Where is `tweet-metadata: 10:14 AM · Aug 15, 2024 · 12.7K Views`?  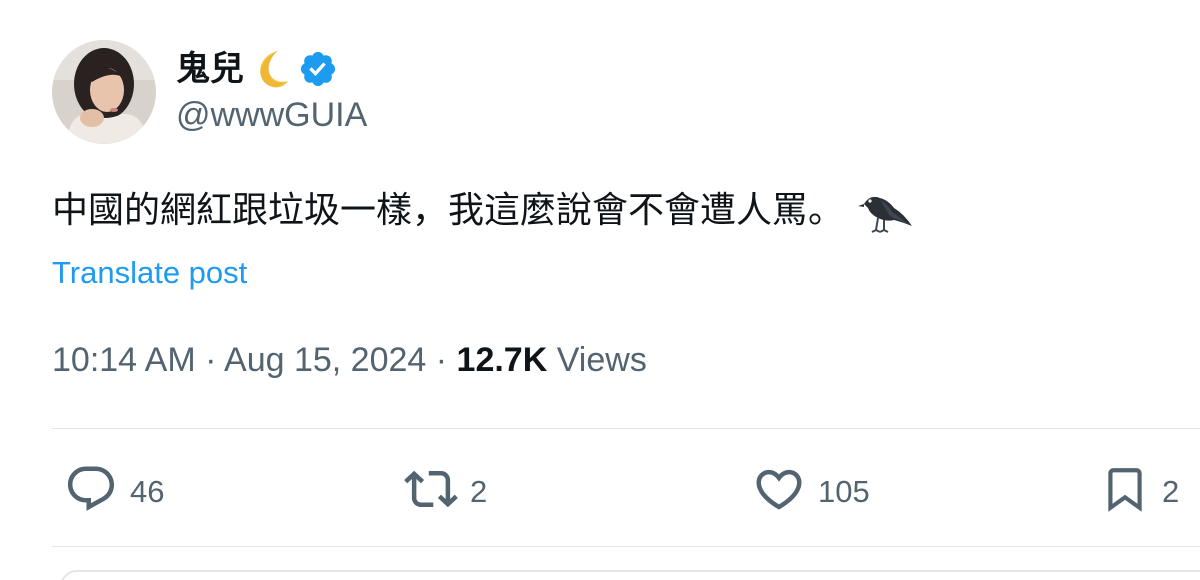
tweet-metadata: 10:14 AM · Aug 15, 2024 · 12.7K Views is located at coordinates (349, 360).